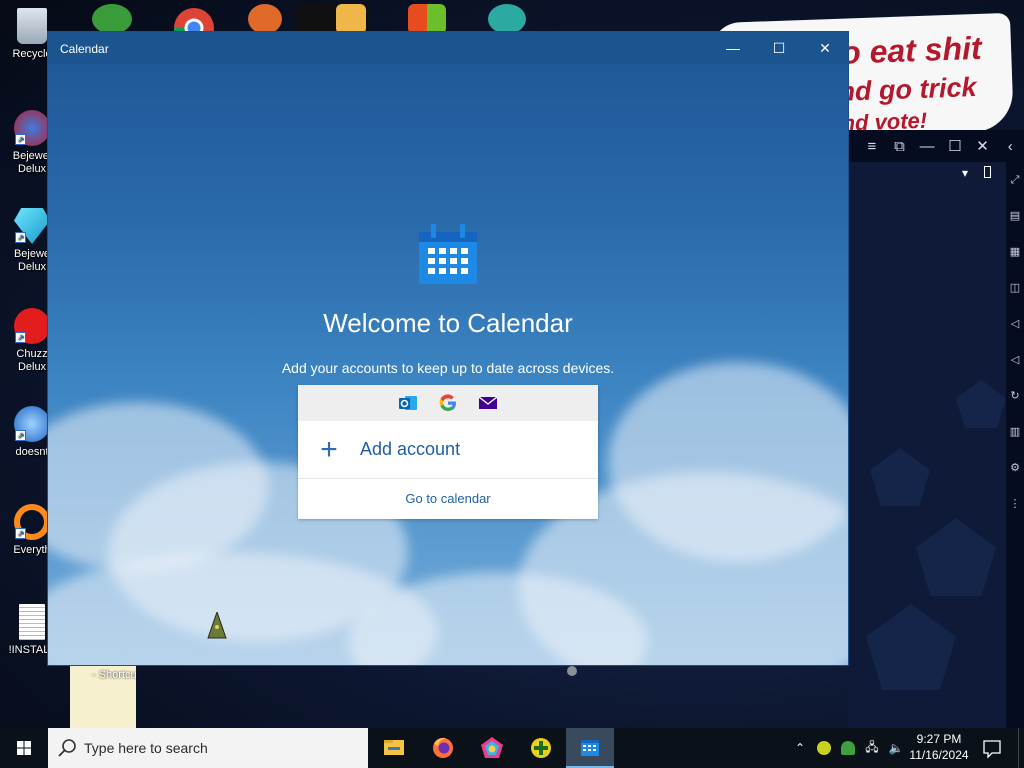 This screenshot has width=1024, height=768. I want to click on emulator-sidebar: ⤢ ▤ ▦ ◫ ◁ ◁ ↻ ▥ ⚙ ⋮, so click(1015, 445).